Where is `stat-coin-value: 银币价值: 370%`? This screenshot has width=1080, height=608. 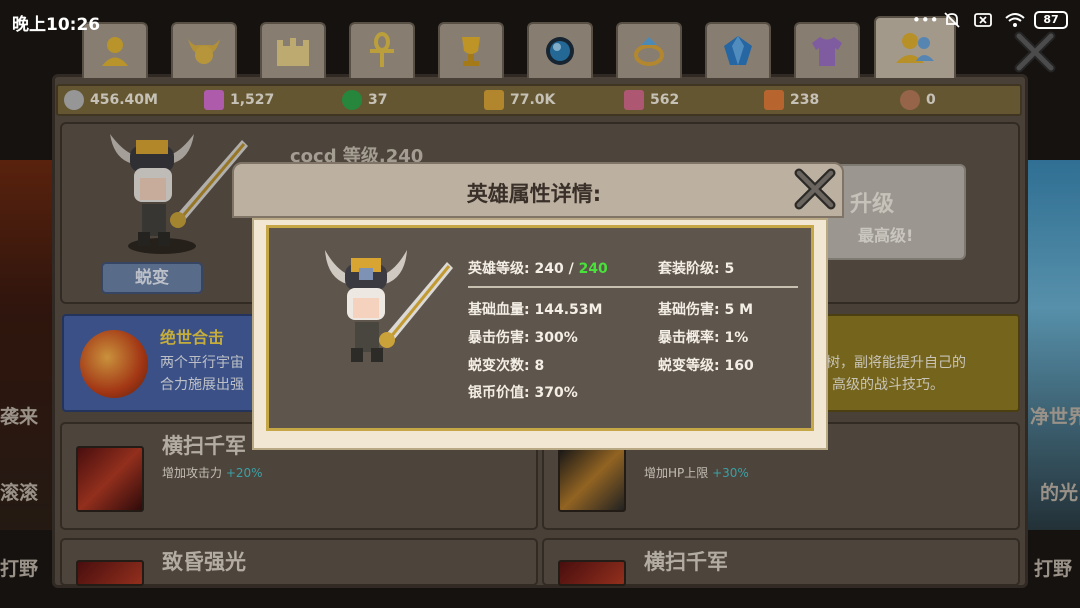 stat-coin-value: 银币价值: 370% is located at coordinates (523, 393).